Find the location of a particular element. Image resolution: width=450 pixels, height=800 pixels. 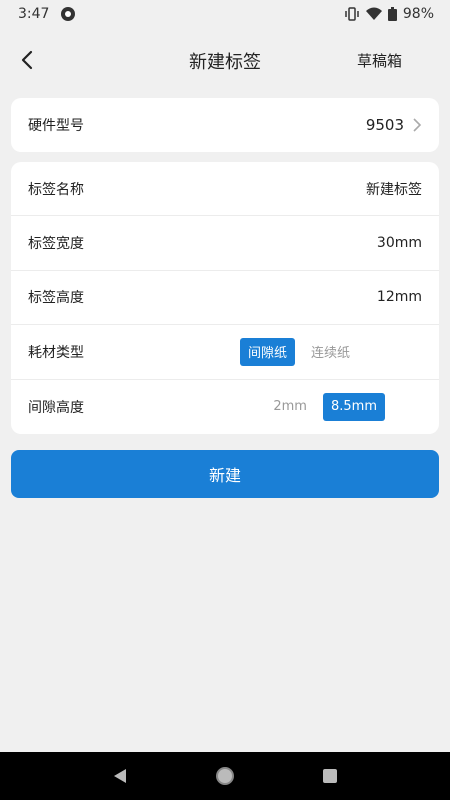

vibrate-icon is located at coordinates (352, 14).